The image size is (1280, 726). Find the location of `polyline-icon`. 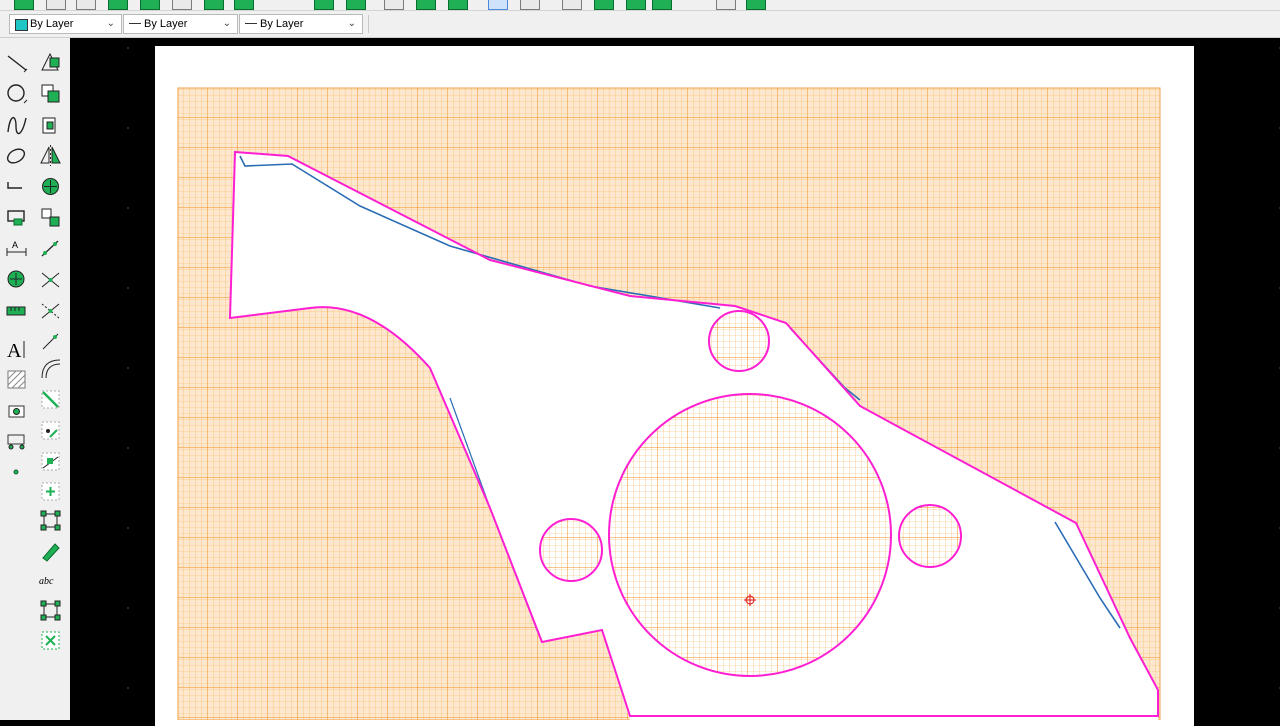

polyline-icon is located at coordinates (17, 187).